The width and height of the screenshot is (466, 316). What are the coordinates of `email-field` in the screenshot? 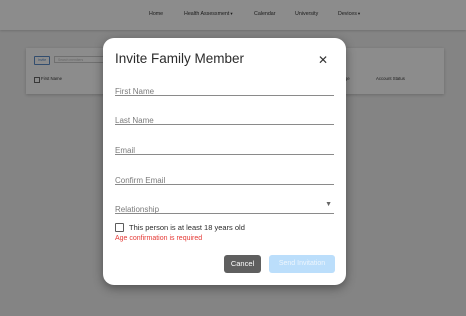 It's located at (224, 148).